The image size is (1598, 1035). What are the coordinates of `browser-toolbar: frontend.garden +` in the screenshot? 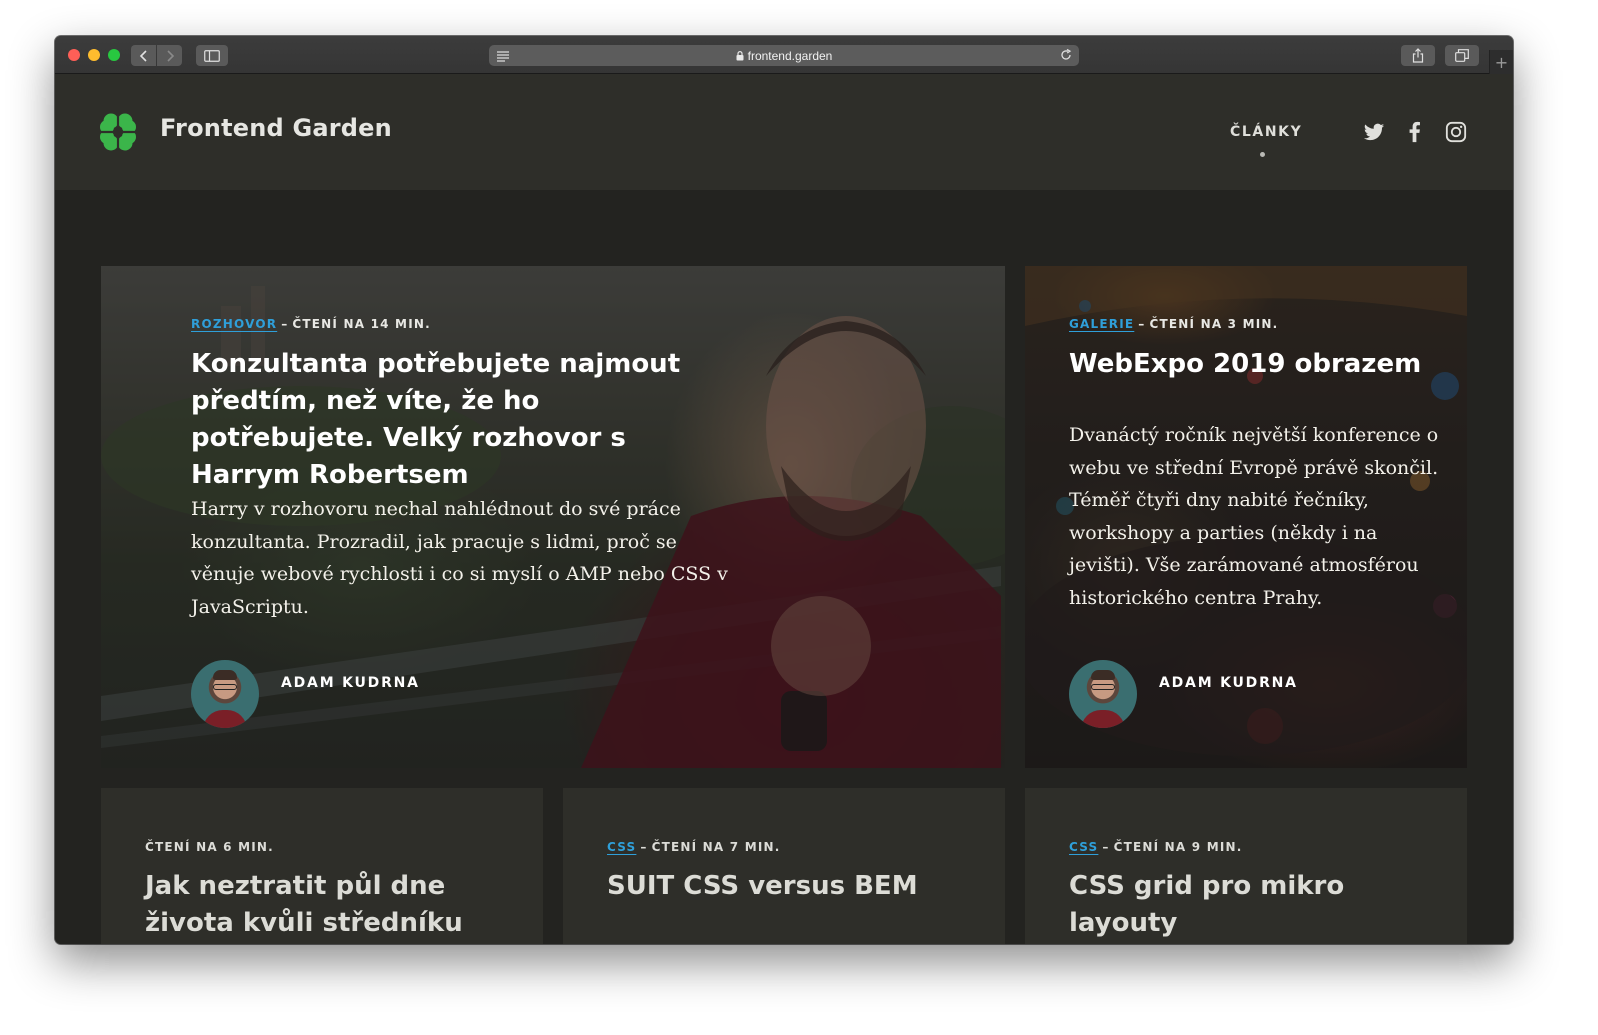 It's located at (784, 55).